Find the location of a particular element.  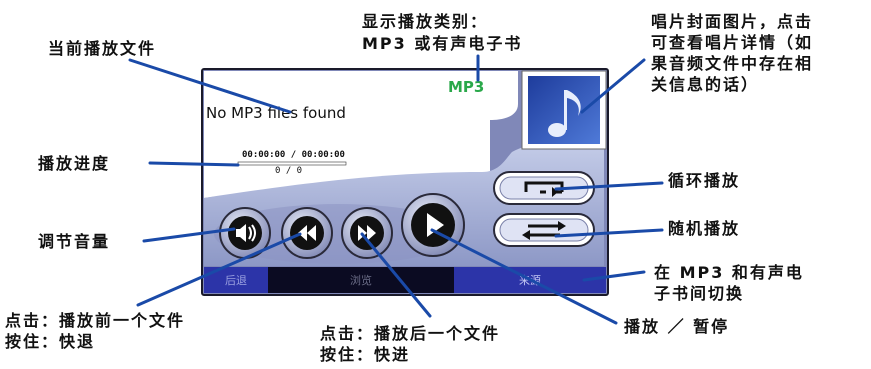

category-annotation-line2: MP3 或有声电子书 is located at coordinates (442, 43).